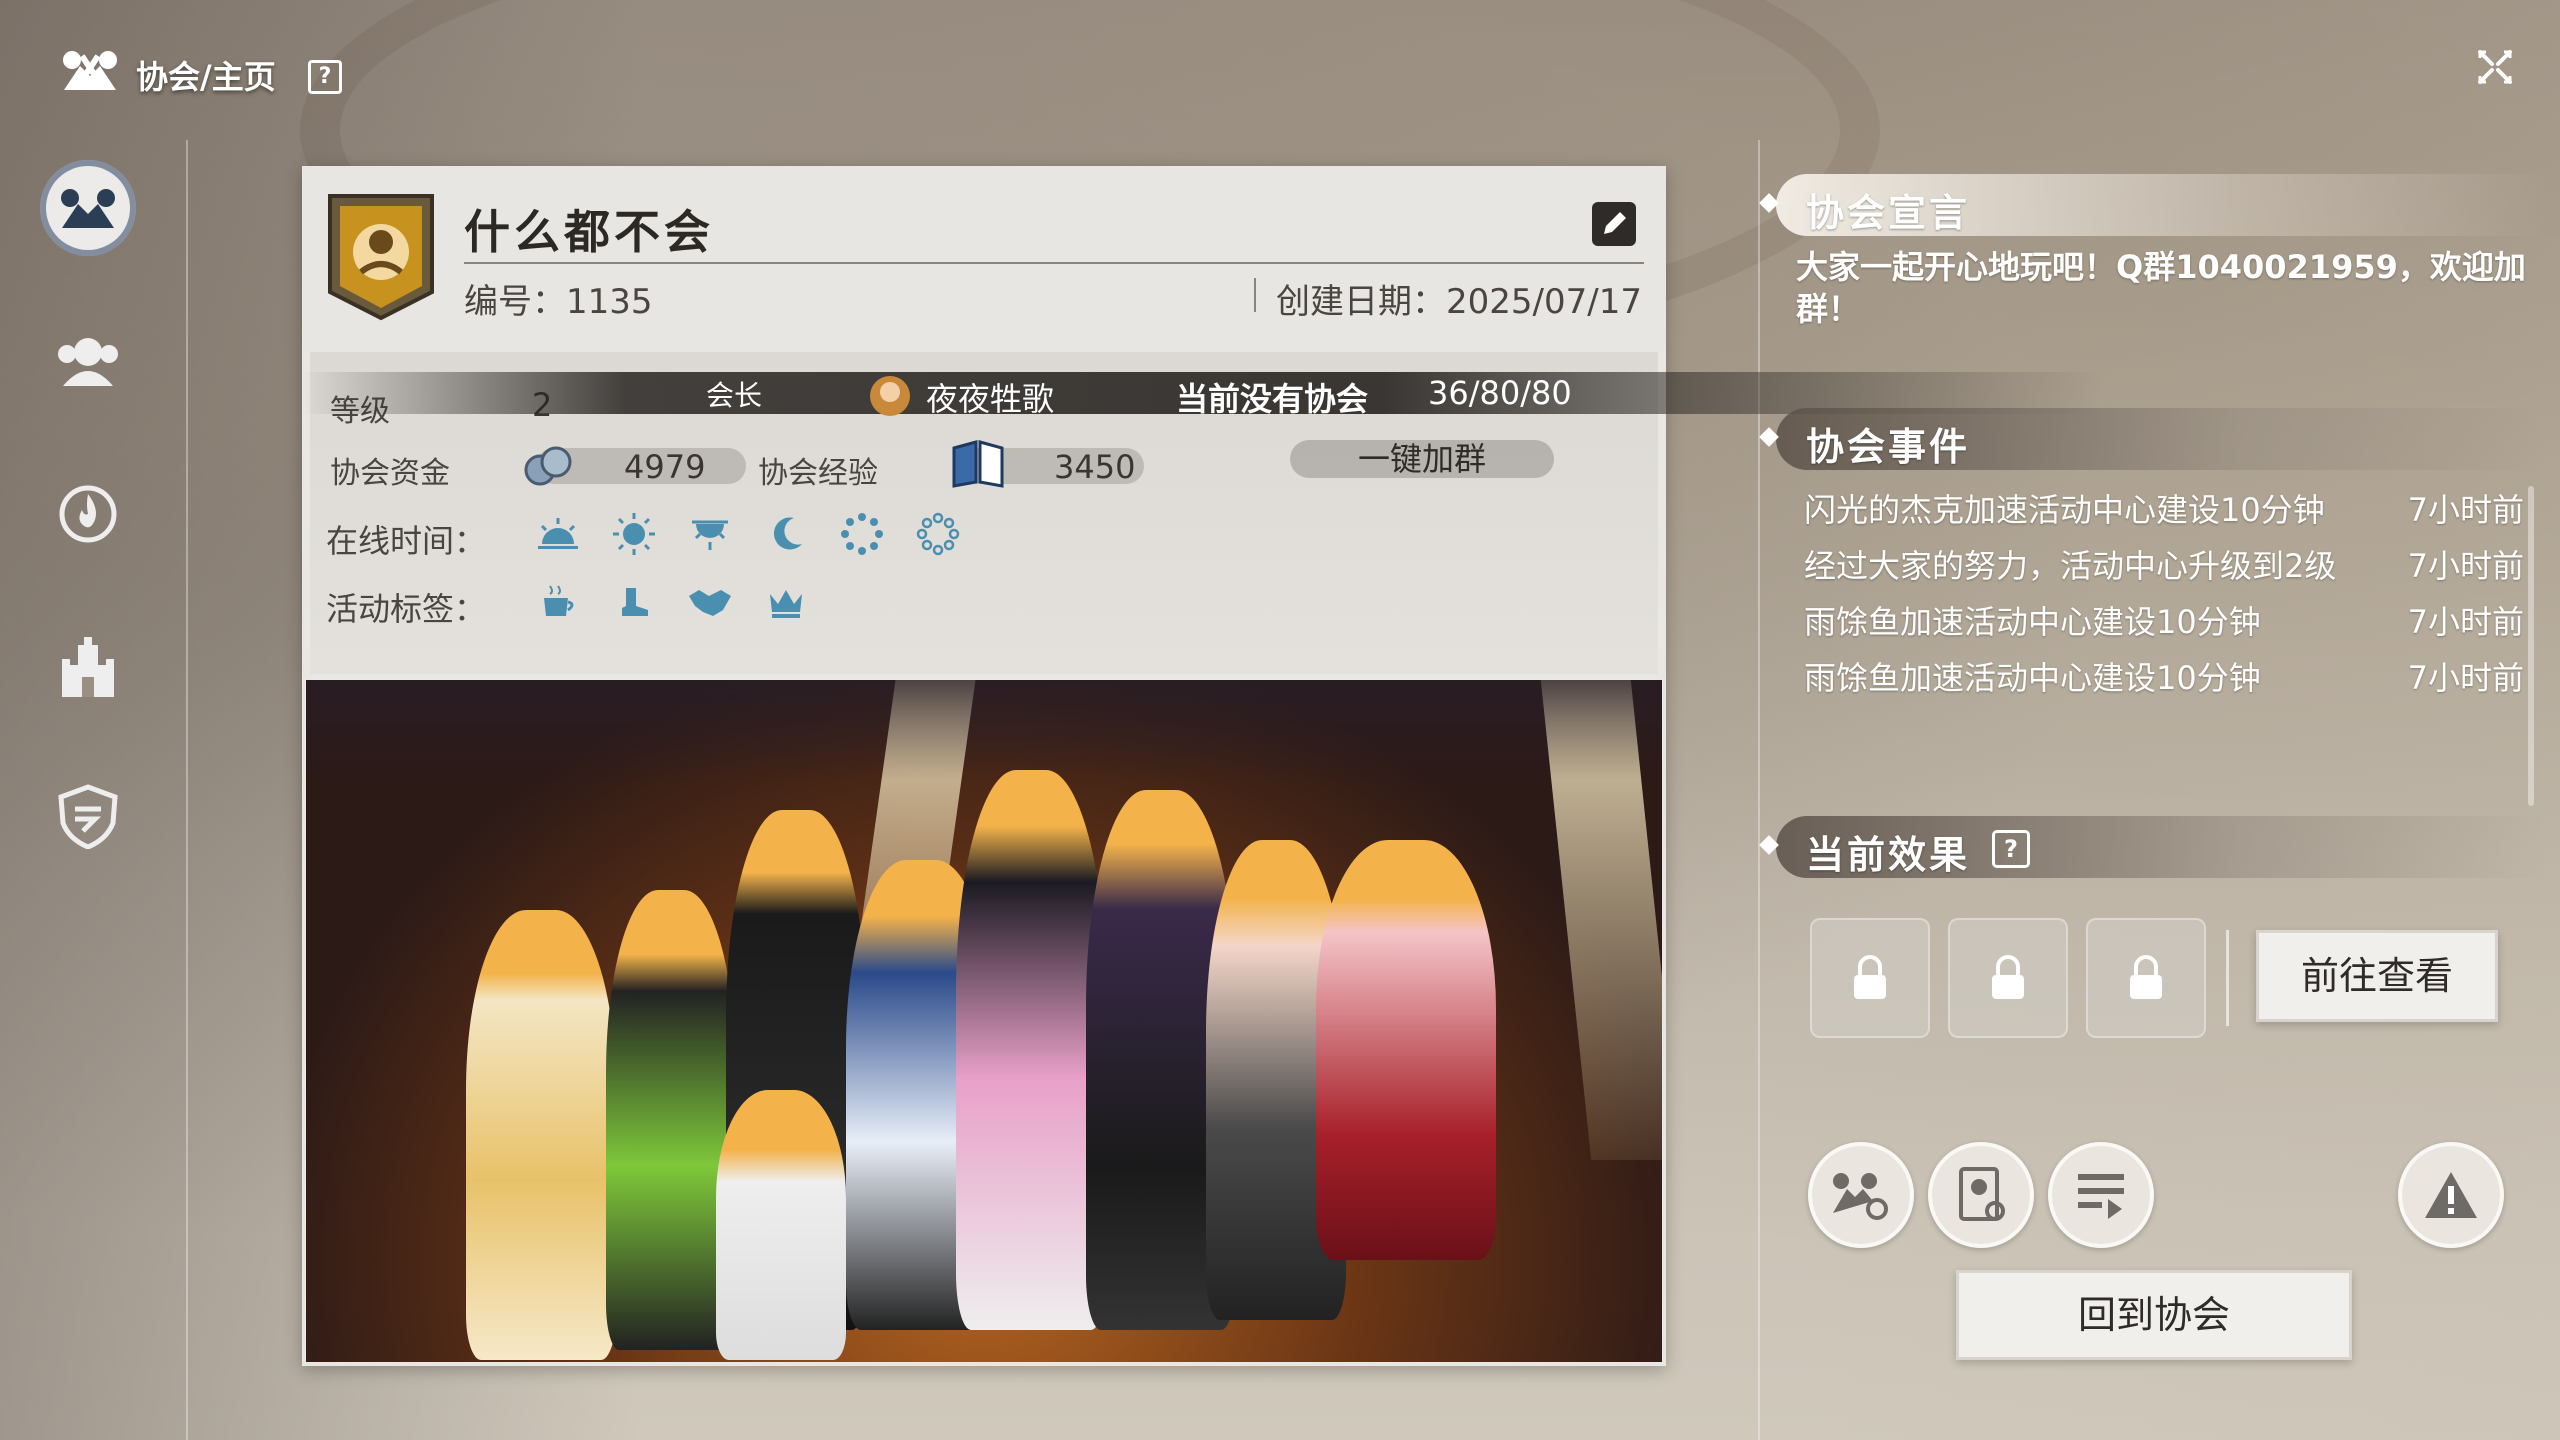 This screenshot has height=1440, width=2560. What do you see at coordinates (558, 302) in the screenshot?
I see `guild-id: 编号：1135` at bounding box center [558, 302].